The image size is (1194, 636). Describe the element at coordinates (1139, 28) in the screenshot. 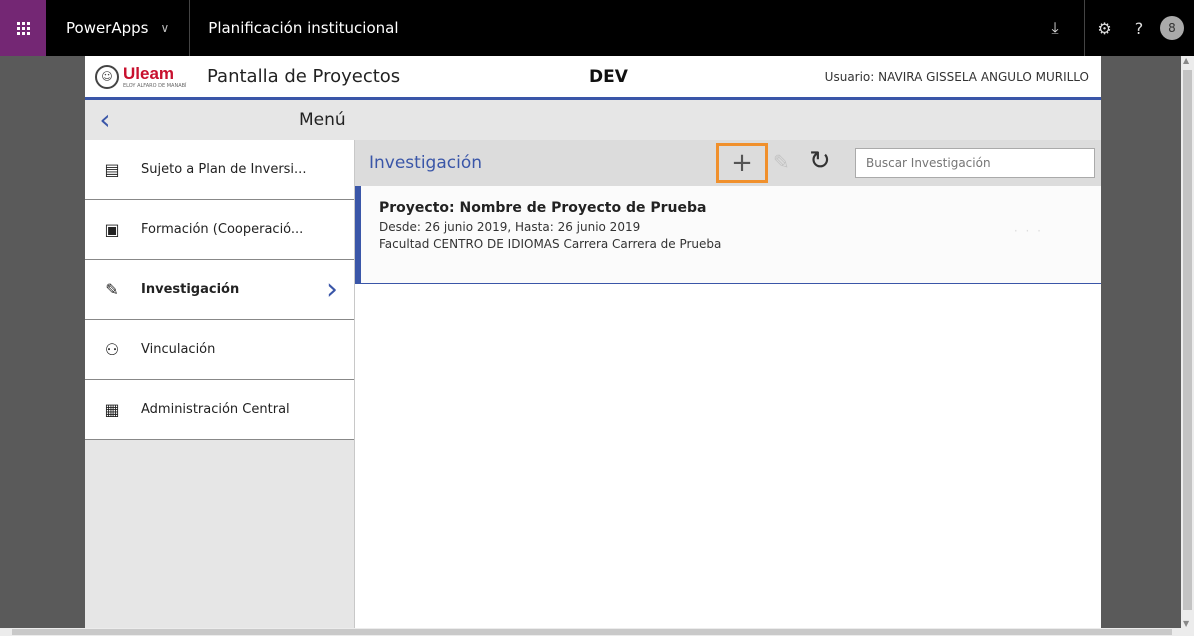

I see `help-icon: ?` at that location.